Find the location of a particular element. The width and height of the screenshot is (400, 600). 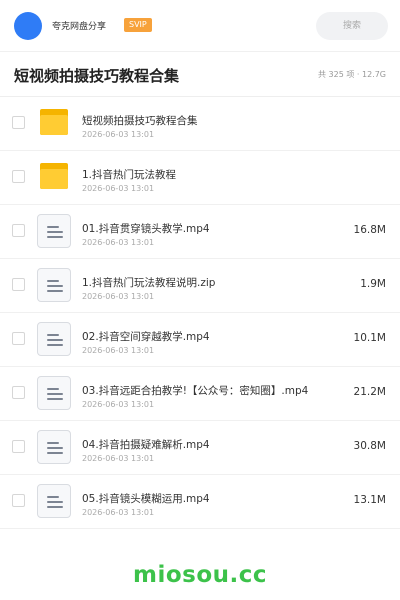

svip-badge: SVIP is located at coordinates (138, 25).